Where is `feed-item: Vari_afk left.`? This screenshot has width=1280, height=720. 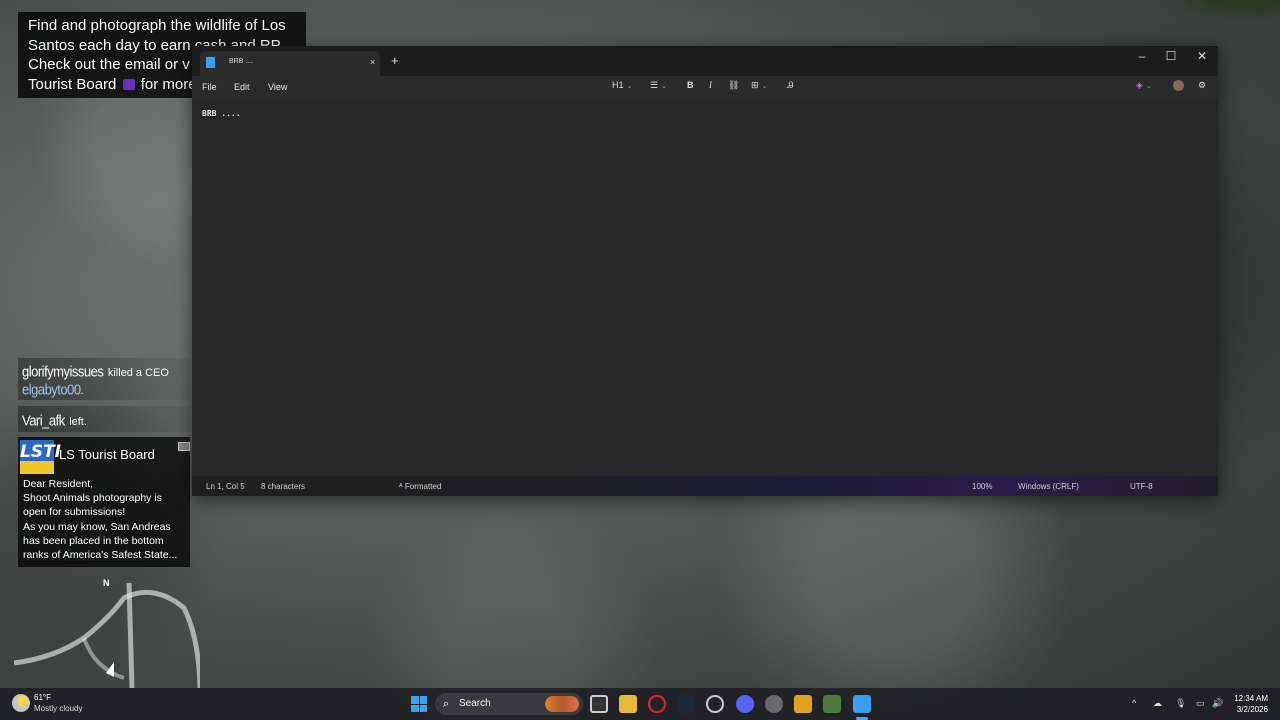 feed-item: Vari_afk left. is located at coordinates (54, 421).